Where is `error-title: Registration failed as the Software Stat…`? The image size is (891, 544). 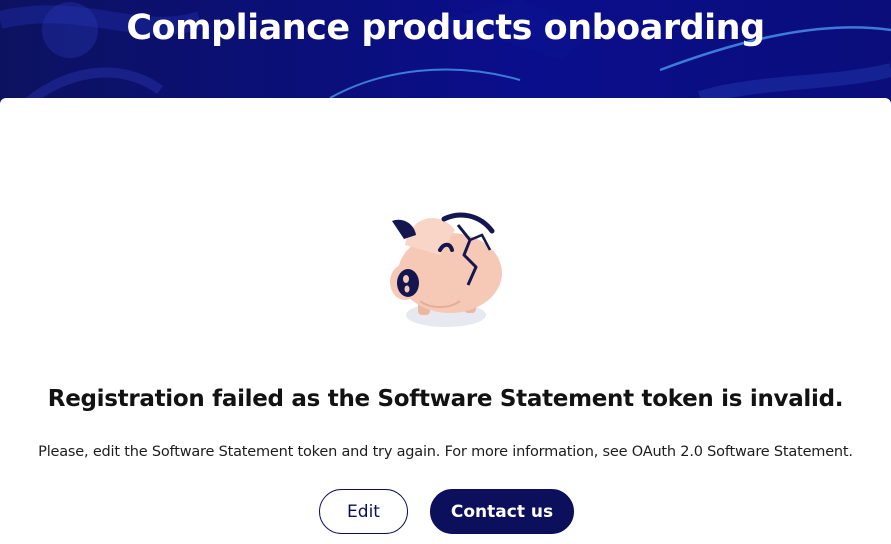 error-title: Registration failed as the Software Stat… is located at coordinates (445, 399).